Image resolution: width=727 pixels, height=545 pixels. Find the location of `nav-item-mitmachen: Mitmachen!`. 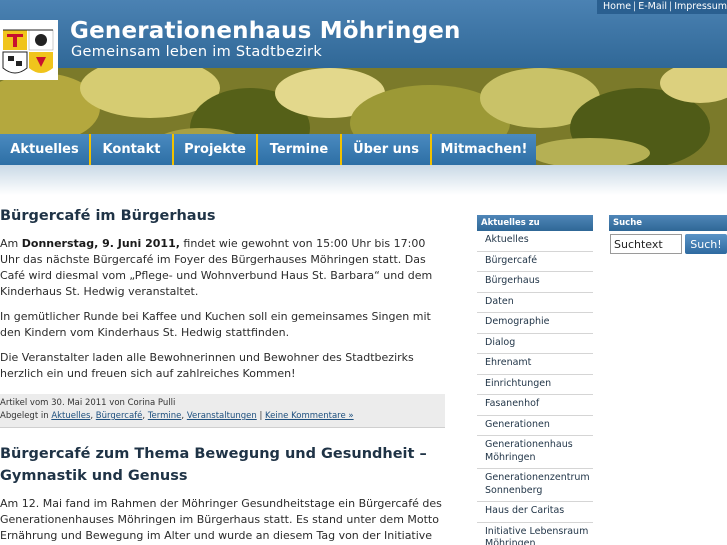

nav-item-mitmachen: Mitmachen! is located at coordinates (484, 149).